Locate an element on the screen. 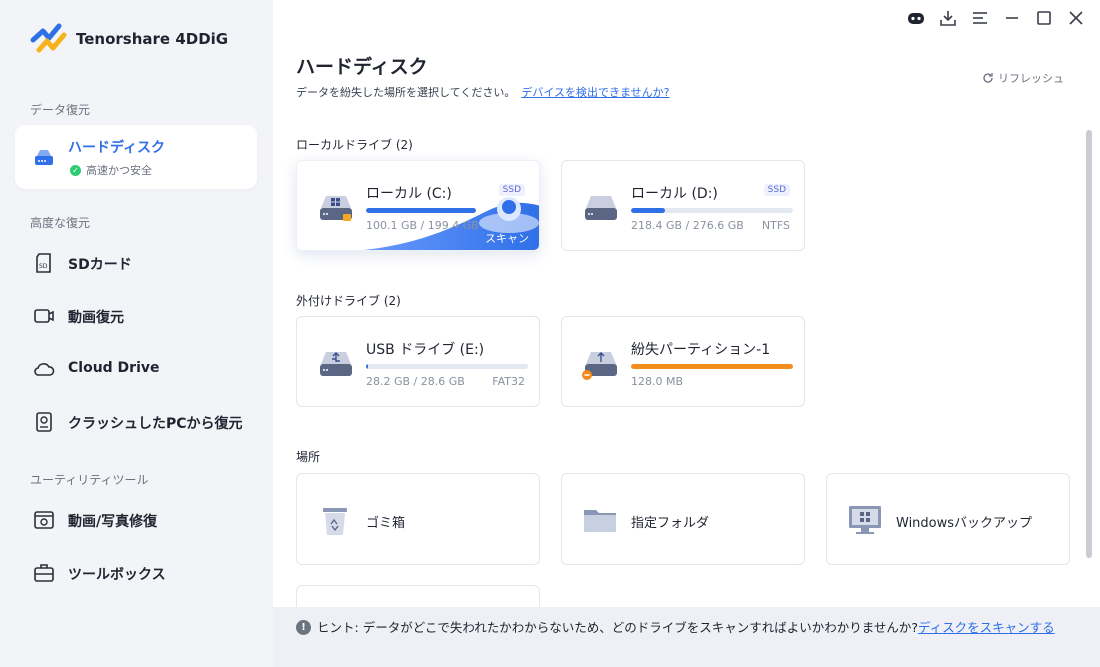 The width and height of the screenshot is (1100, 667). location-name: ゴミ箱 is located at coordinates (386, 523).